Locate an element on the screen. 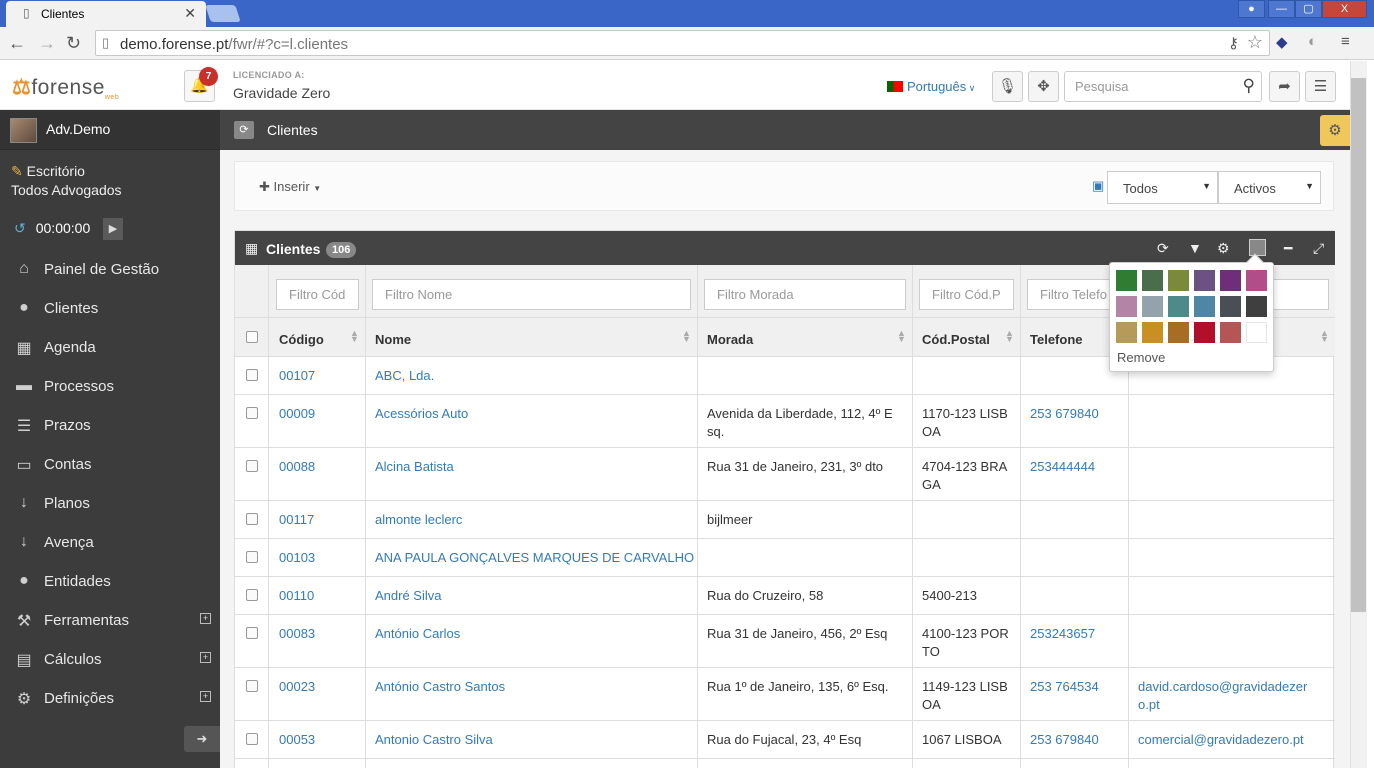 The height and width of the screenshot is (768, 1374). sidebar-item-11: ⚙ Definições + is located at coordinates (110, 699).